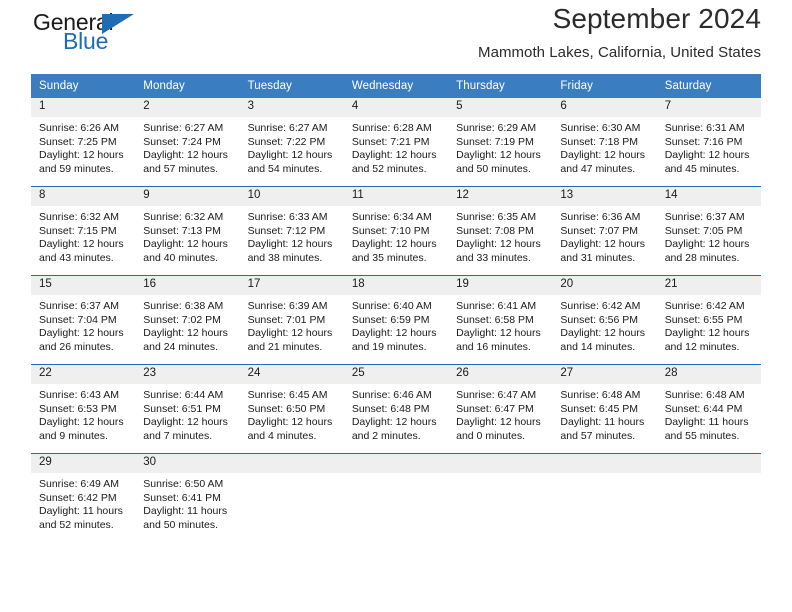 This screenshot has height=612, width=792. What do you see at coordinates (183, 128) in the screenshot?
I see `sunrise-time: Sunrise: 6:27 AM` at bounding box center [183, 128].